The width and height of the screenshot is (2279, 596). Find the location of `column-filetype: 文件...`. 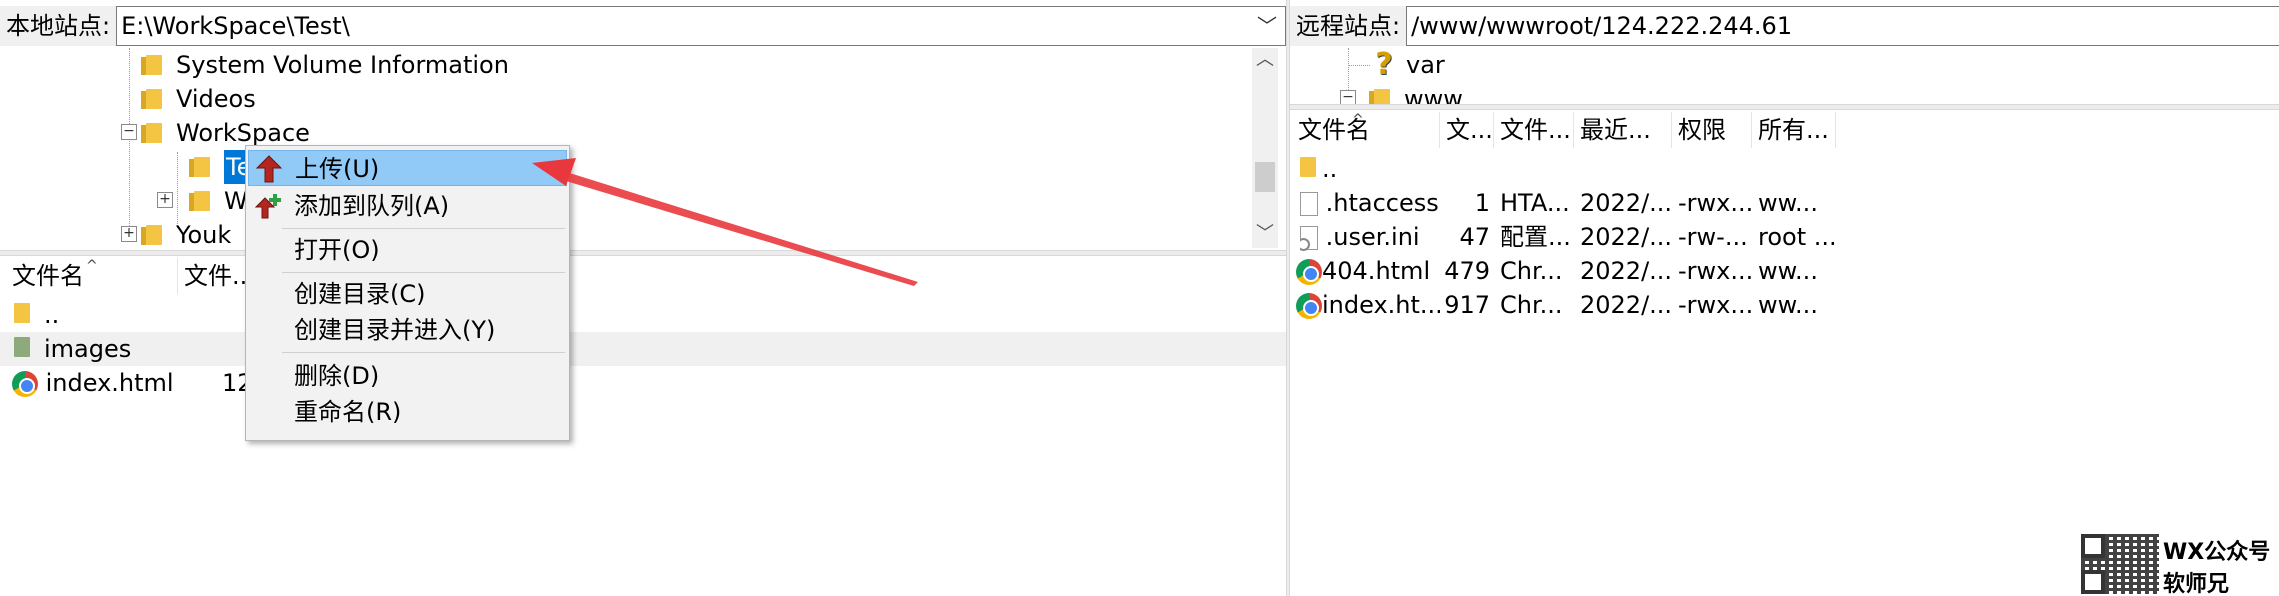

column-filetype: 文件... is located at coordinates (1534, 130).